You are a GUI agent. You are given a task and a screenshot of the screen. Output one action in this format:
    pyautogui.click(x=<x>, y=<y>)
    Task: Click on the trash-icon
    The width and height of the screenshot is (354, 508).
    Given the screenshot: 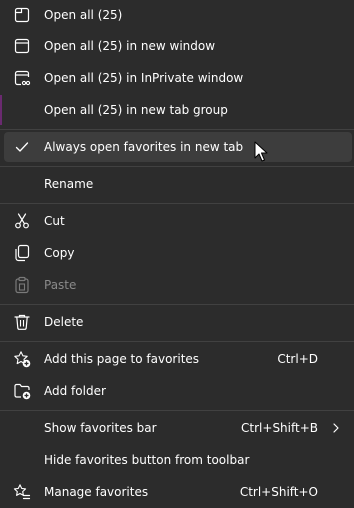 What is the action you would take?
    pyautogui.click(x=22, y=322)
    